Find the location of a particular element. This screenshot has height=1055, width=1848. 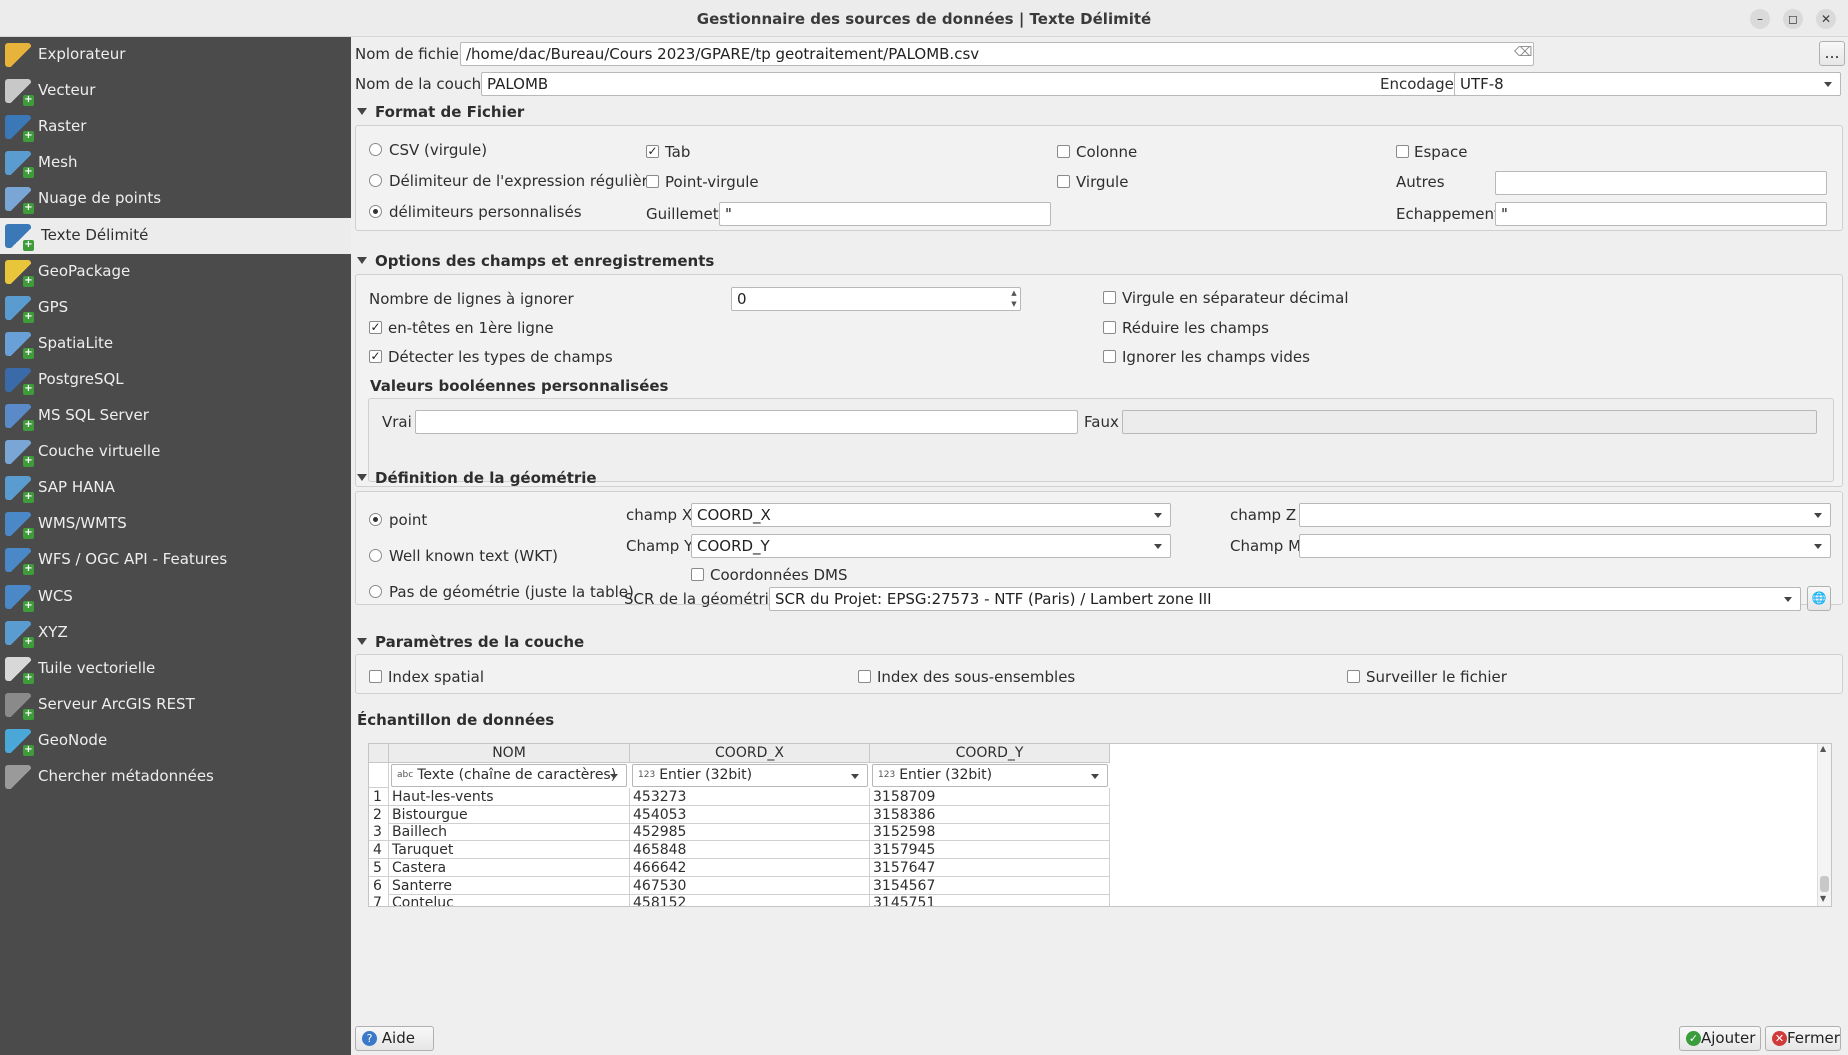

radio-regex is located at coordinates (375, 180).